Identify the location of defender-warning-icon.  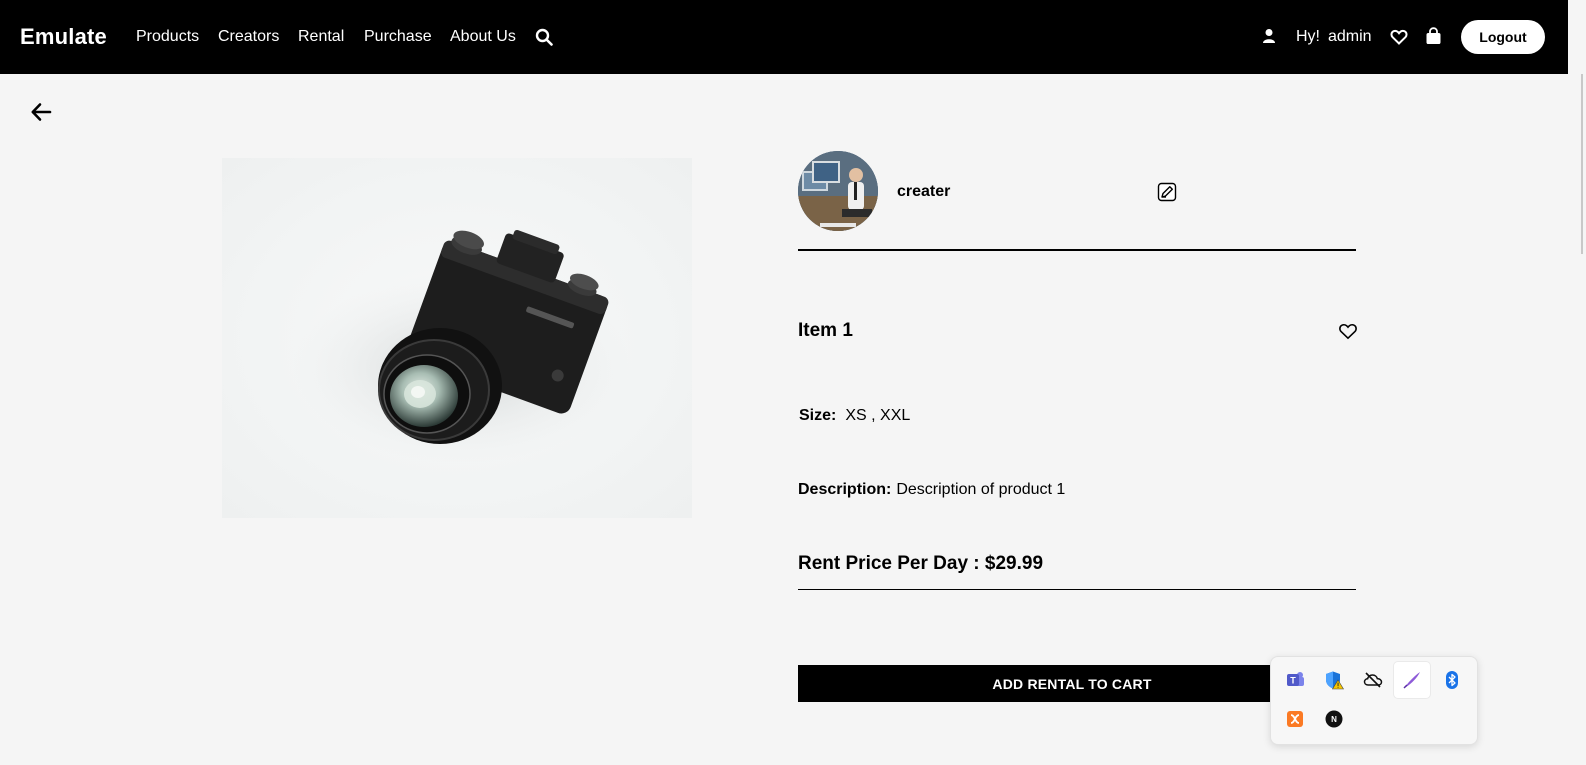
(1334, 680).